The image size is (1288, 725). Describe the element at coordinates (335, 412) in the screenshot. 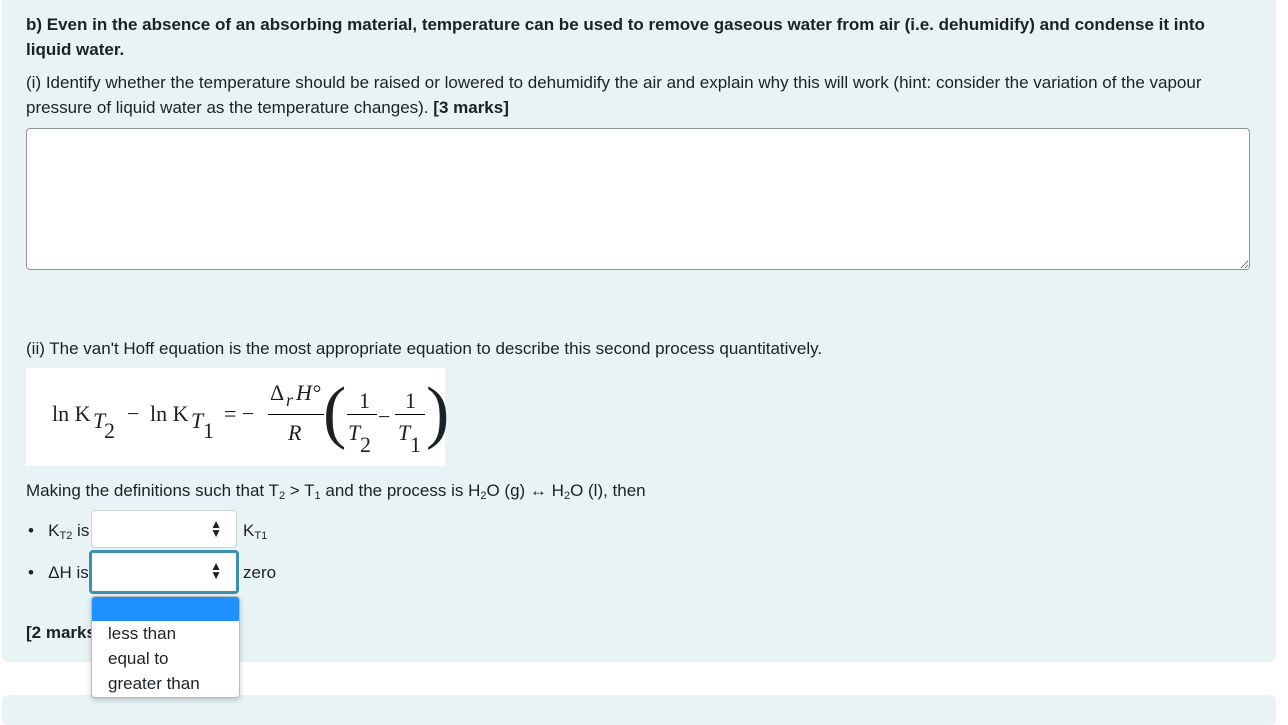

I see `eq-paren-left: (` at that location.